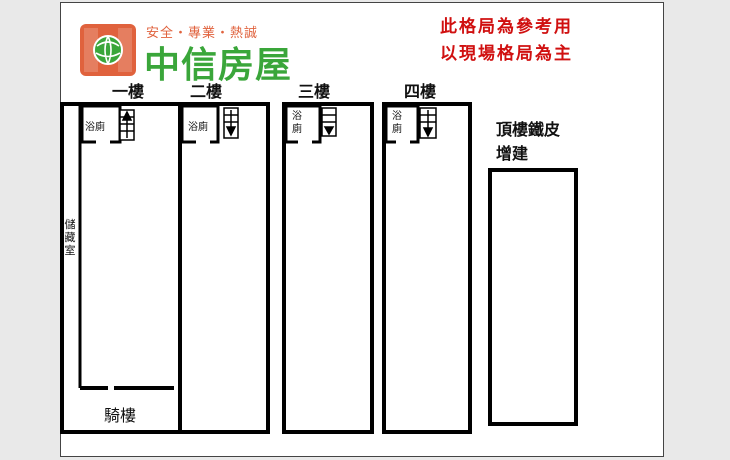 This screenshot has width=730, height=460. I want to click on floor-1-label: 一樓, so click(128, 91).